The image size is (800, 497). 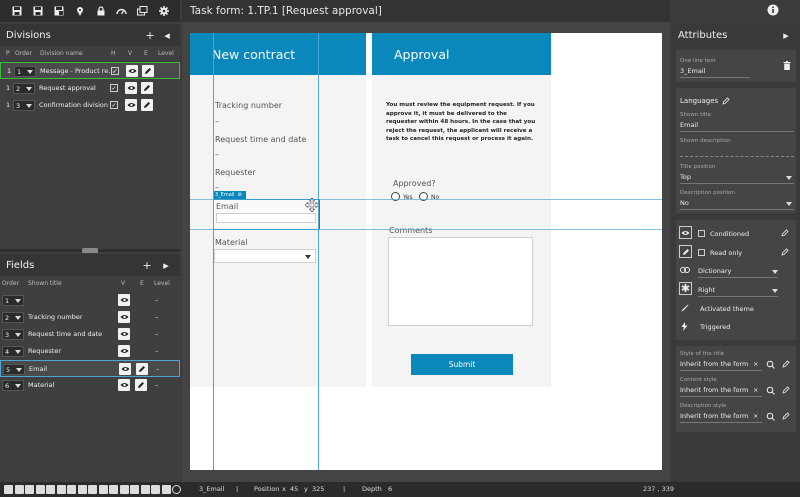 I want to click on asterisk-icon: ✱, so click(x=685, y=288).